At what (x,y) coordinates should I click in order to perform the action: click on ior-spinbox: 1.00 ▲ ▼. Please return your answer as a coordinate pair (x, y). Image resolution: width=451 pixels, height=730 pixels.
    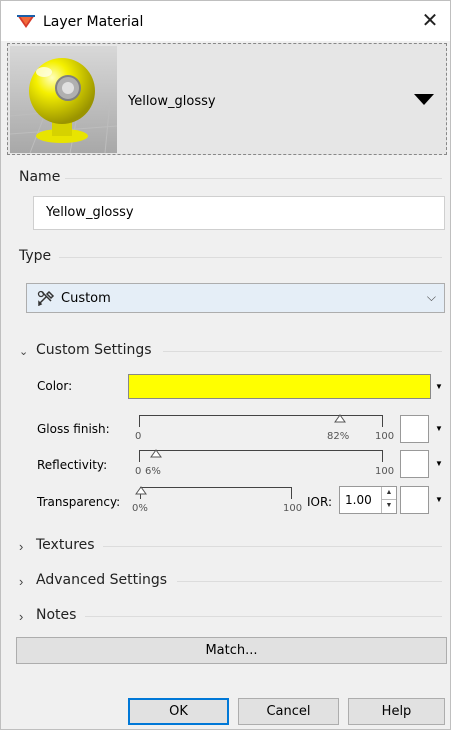
    Looking at the image, I should click on (368, 500).